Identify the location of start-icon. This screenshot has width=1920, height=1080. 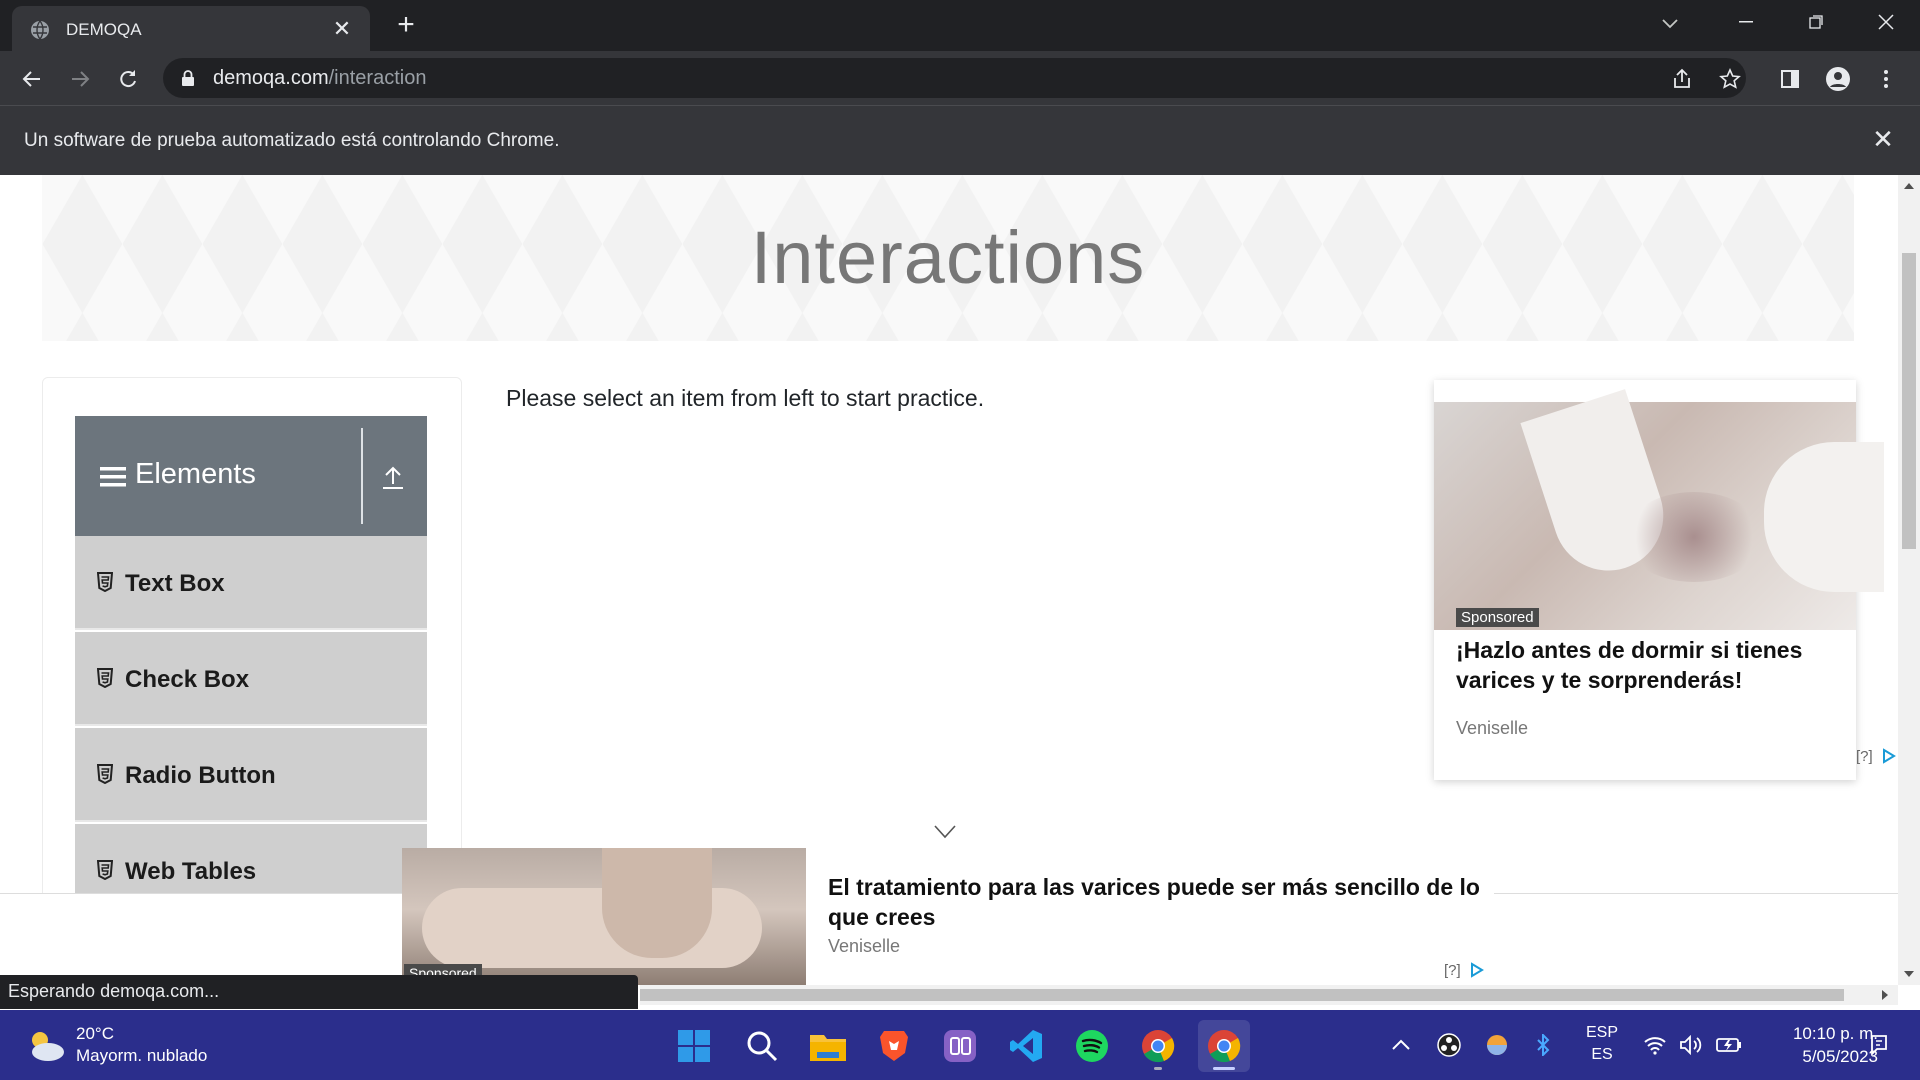
(694, 1046).